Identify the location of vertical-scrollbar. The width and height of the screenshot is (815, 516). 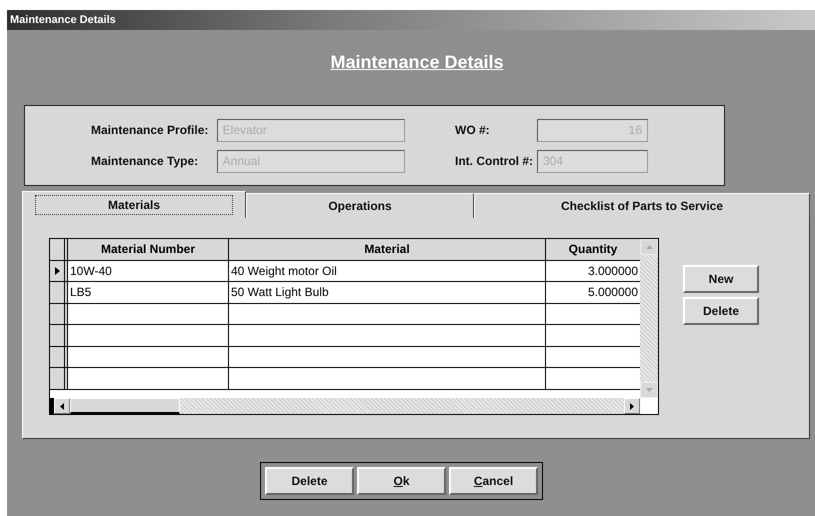
(649, 318).